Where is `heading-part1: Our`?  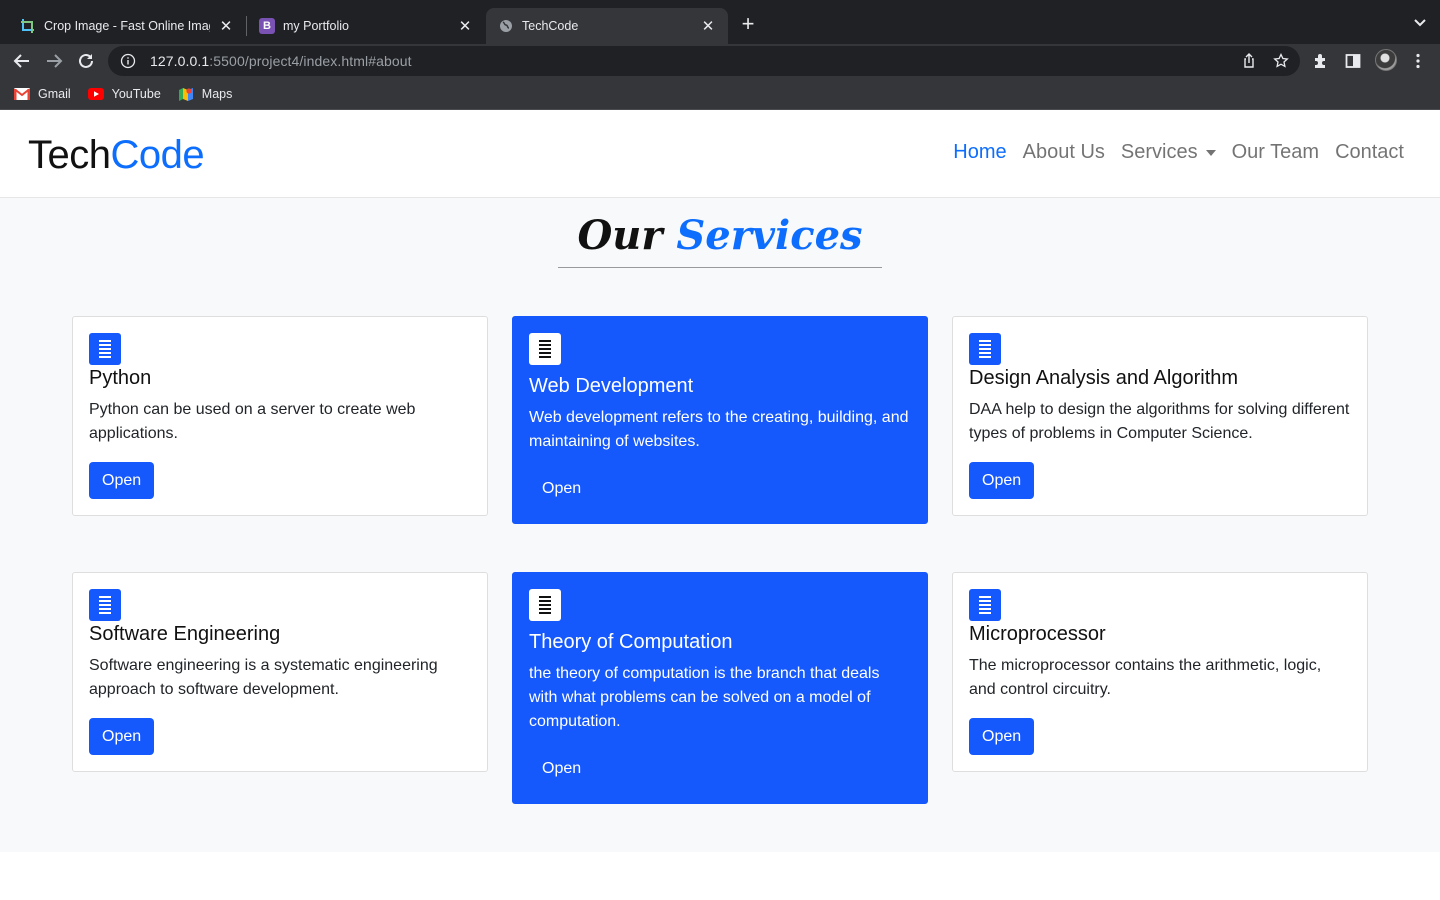 heading-part1: Our is located at coordinates (620, 235).